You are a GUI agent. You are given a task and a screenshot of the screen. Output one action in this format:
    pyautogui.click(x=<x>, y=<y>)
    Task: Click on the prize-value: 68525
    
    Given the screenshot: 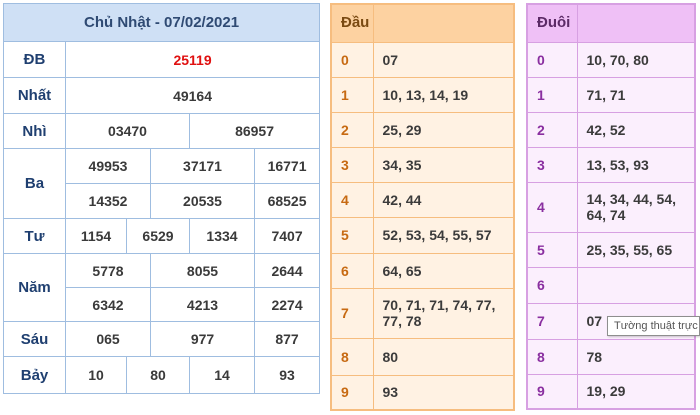 What is the action you would take?
    pyautogui.click(x=287, y=201)
    